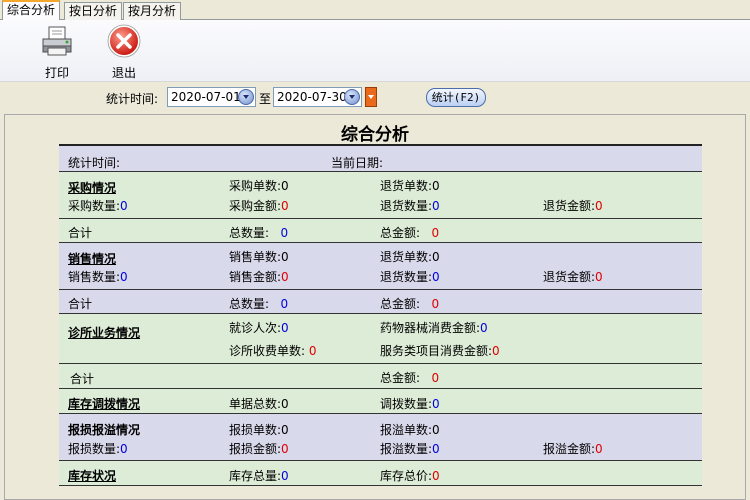 This screenshot has width=750, height=500. What do you see at coordinates (124, 41) in the screenshot?
I see `close-icon` at bounding box center [124, 41].